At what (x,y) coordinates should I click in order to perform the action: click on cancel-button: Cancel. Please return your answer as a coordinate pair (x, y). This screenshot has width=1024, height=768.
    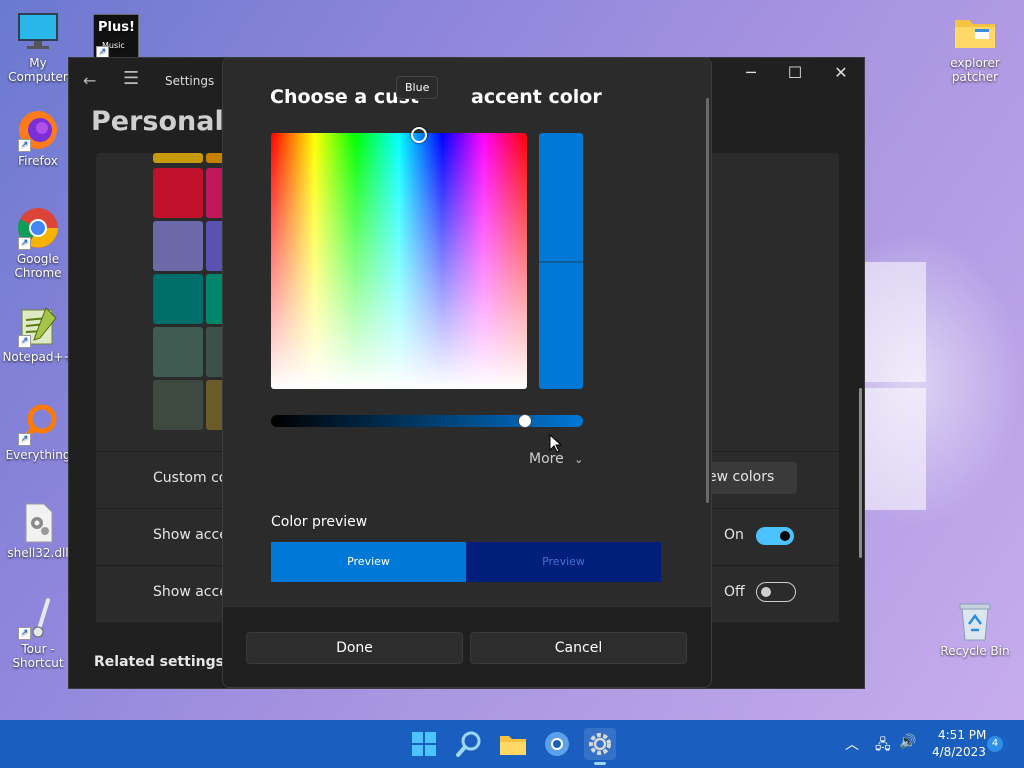
    Looking at the image, I should click on (578, 648).